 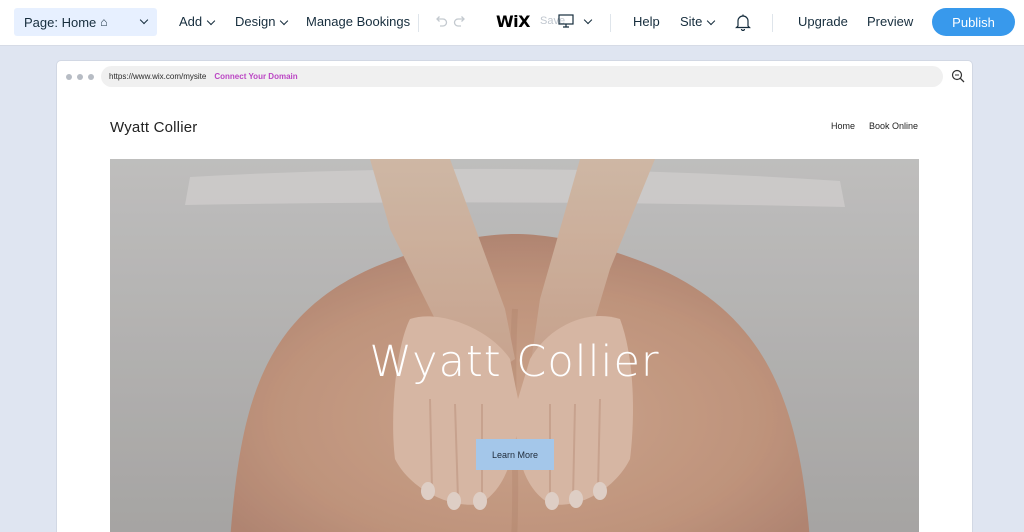 I want to click on site-nav-home: Home, so click(x=843, y=126).